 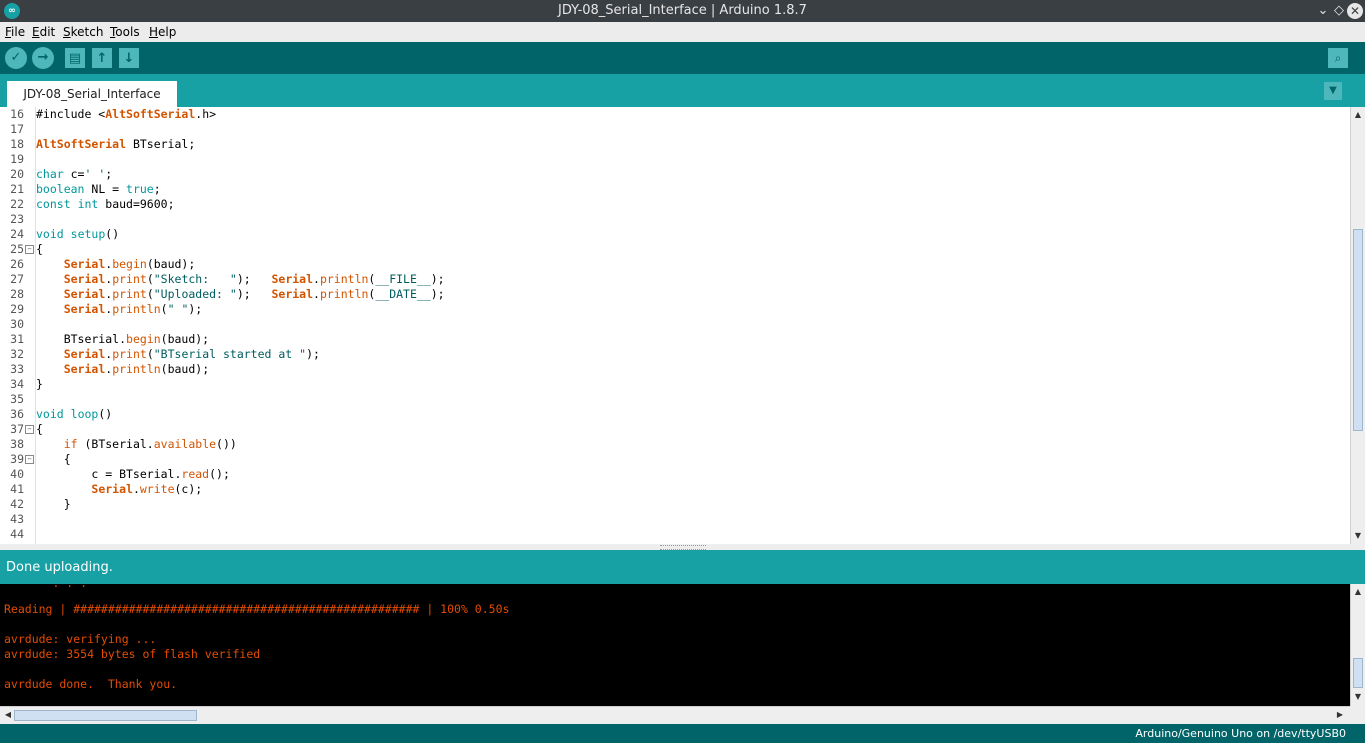 What do you see at coordinates (17, 249) in the screenshot?
I see `line-number: 25` at bounding box center [17, 249].